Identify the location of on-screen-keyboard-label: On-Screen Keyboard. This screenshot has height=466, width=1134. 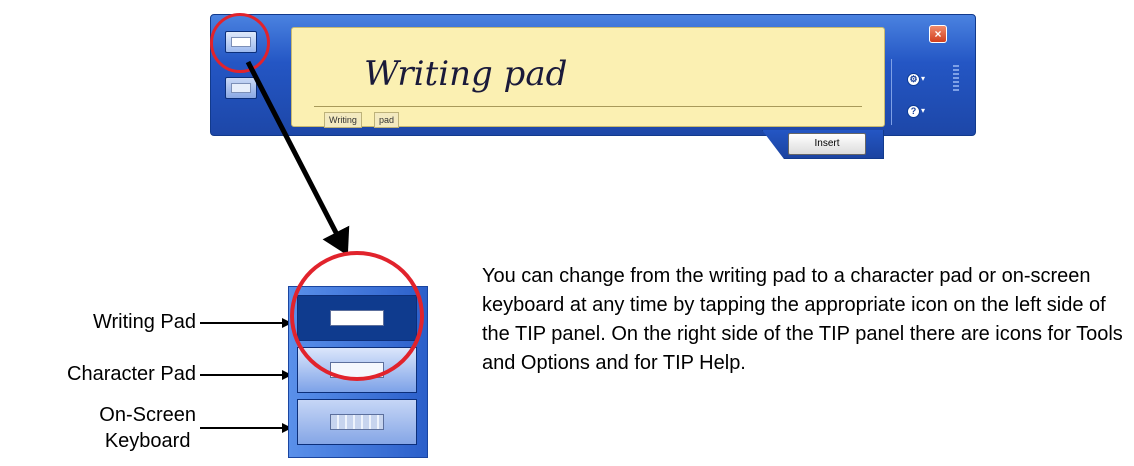
(147, 428).